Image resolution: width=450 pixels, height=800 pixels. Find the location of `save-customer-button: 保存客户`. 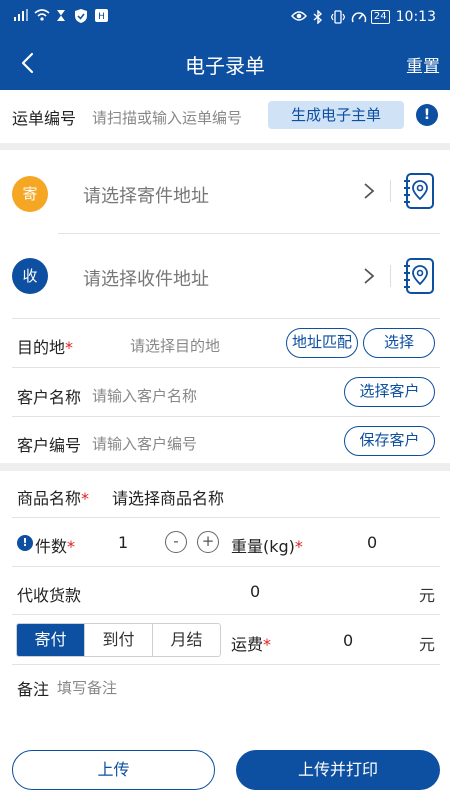

save-customer-button: 保存客户 is located at coordinates (389, 441).